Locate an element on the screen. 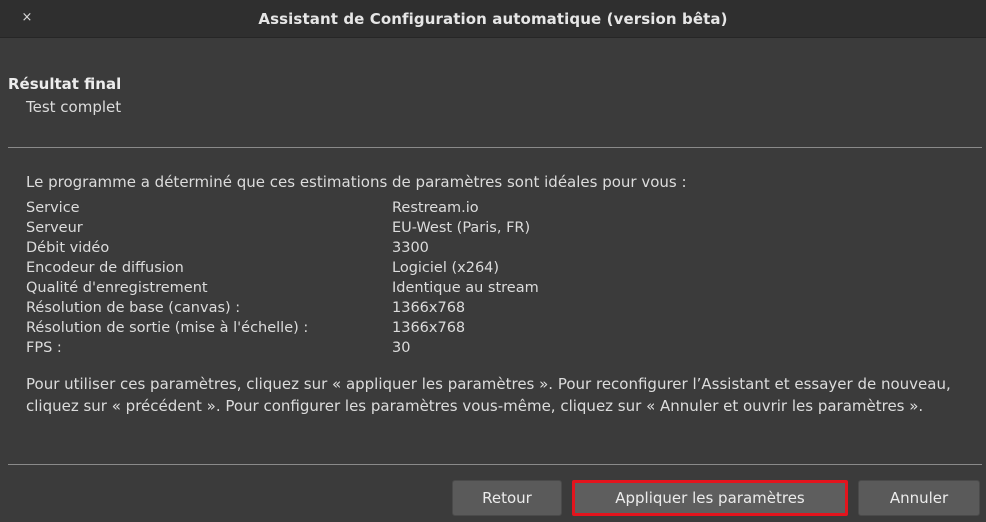 The width and height of the screenshot is (986, 522). divider-top is located at coordinates (495, 147).